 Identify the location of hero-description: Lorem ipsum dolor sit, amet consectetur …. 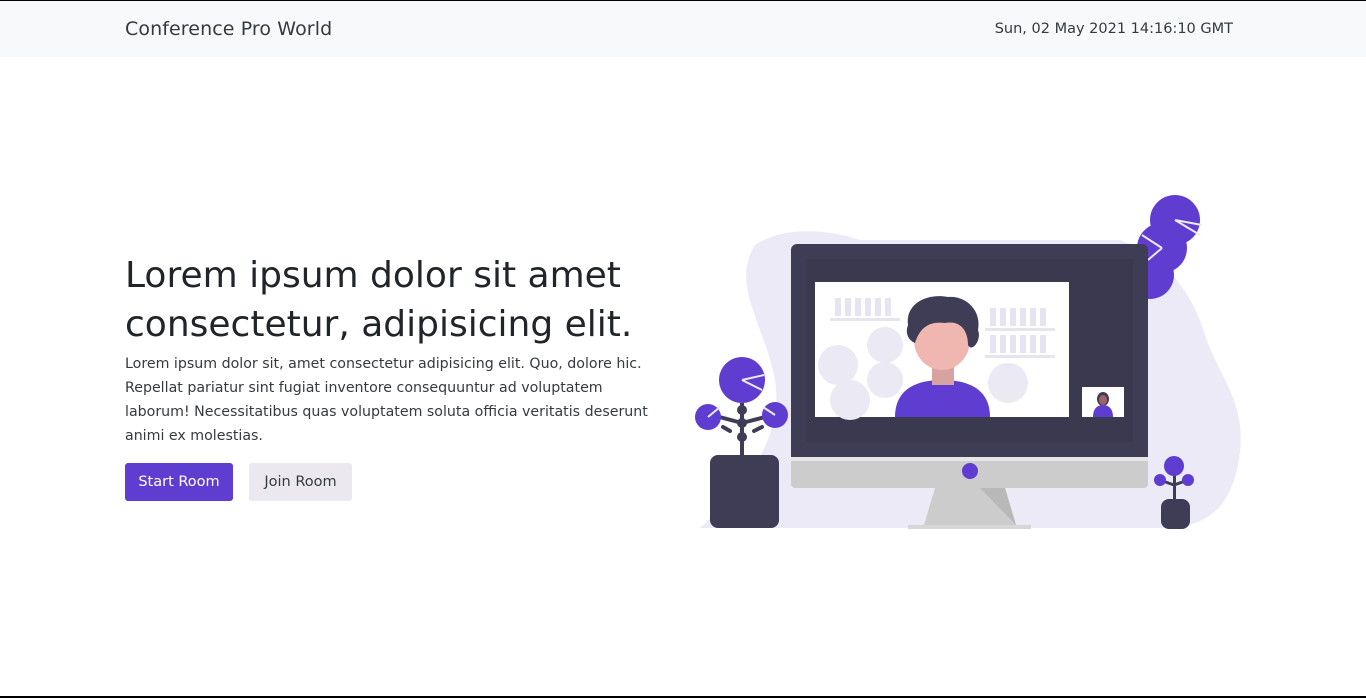
(386, 400).